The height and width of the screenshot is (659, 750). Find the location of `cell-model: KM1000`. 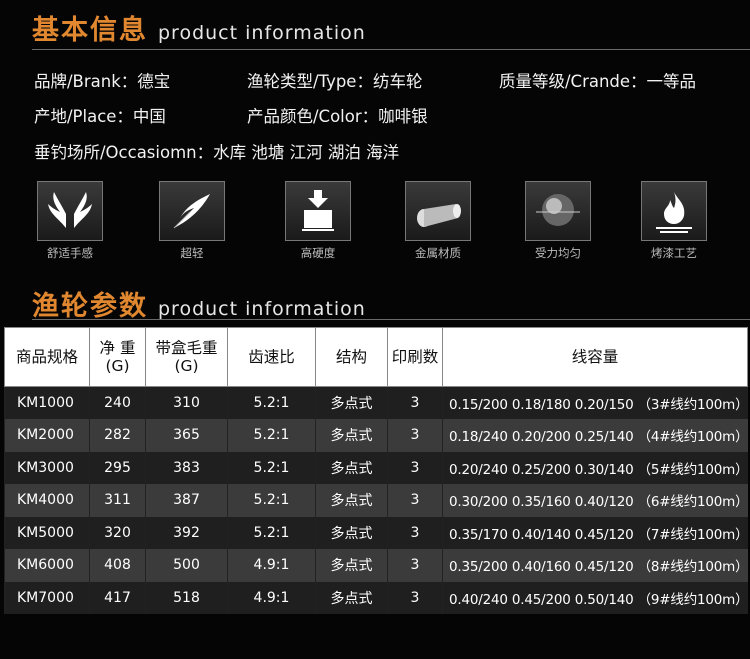

cell-model: KM1000 is located at coordinates (47, 402).